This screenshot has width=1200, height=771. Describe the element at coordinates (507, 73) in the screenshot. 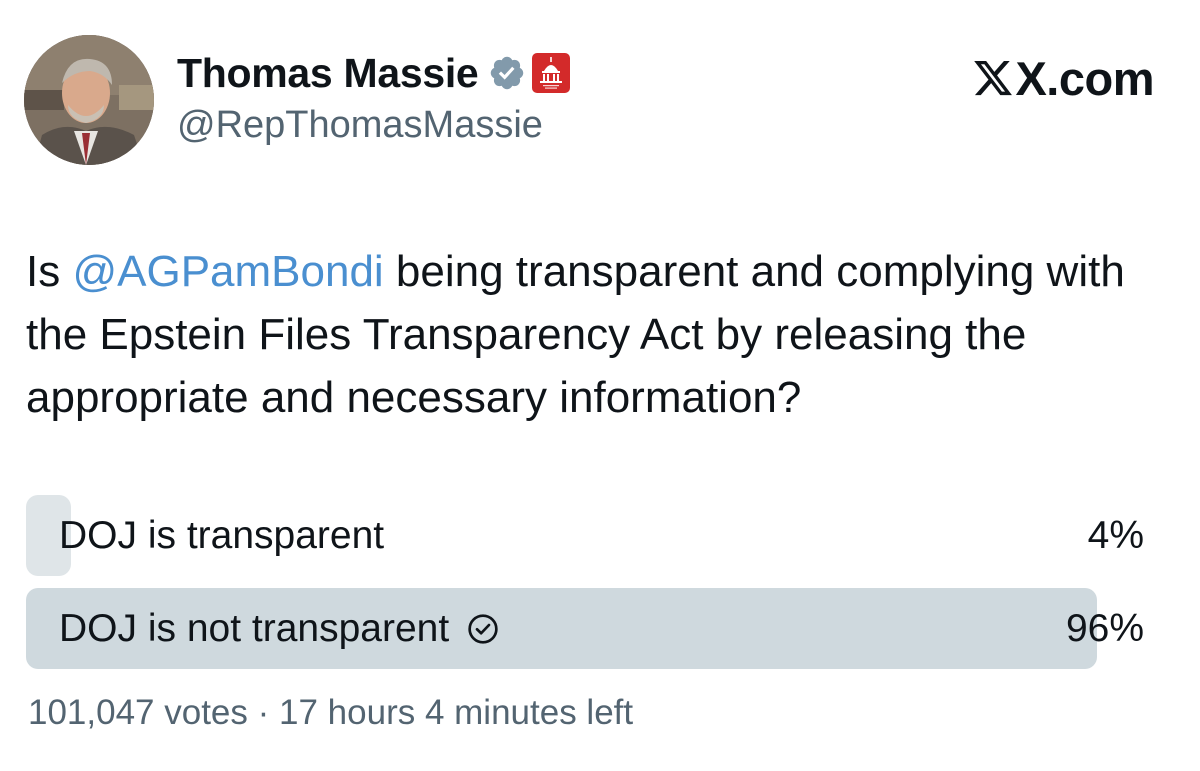

I see `verified-badge-icon` at that location.